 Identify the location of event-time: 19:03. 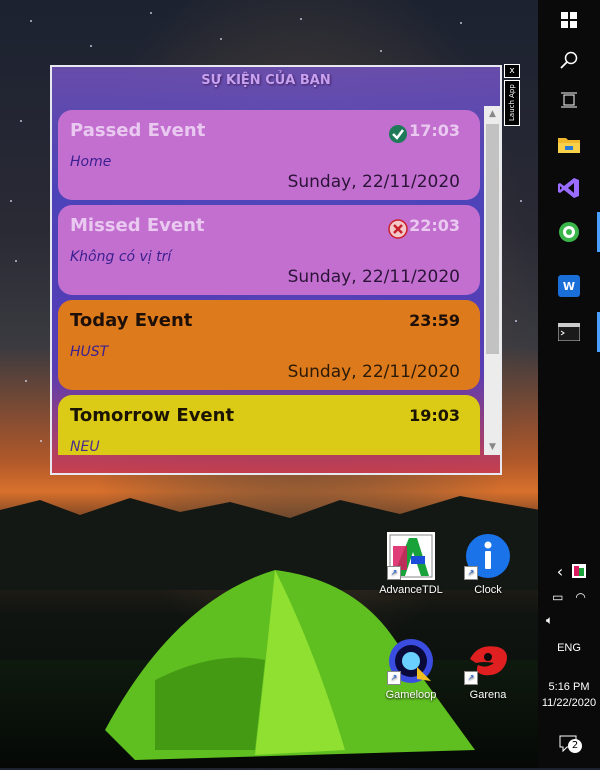
(434, 415).